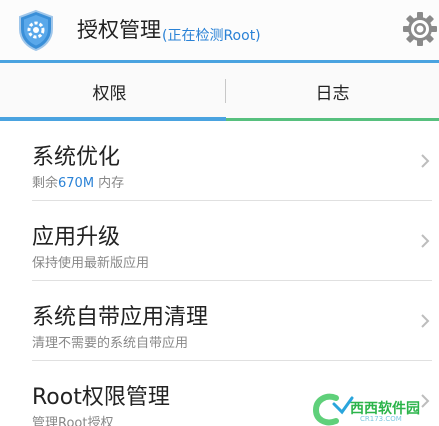  I want to click on root-status-text: (正在检测Root), so click(211, 36).